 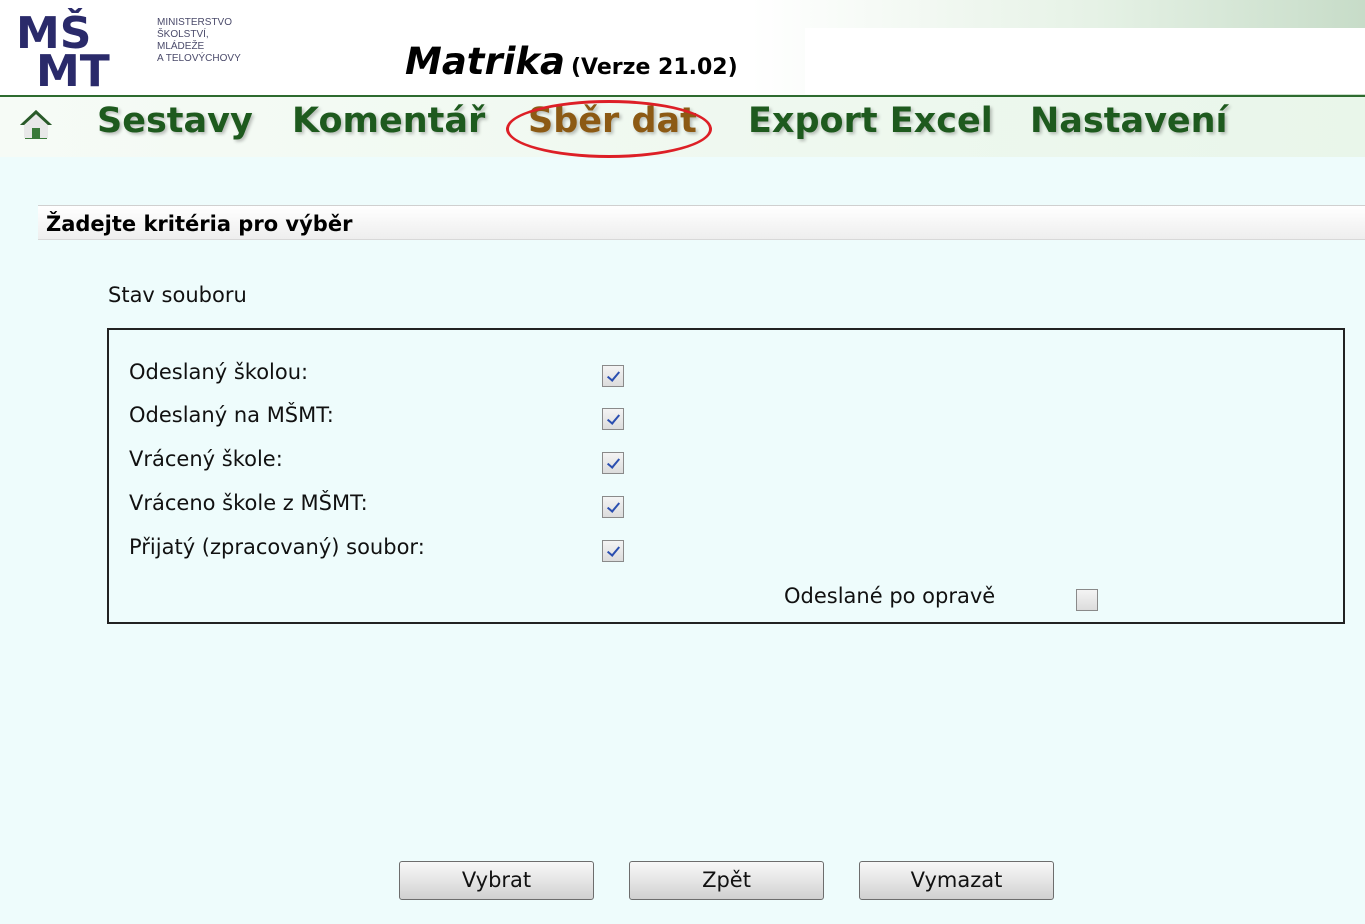 I want to click on msmt-logo: MŠ MT, so click(x=63, y=48).